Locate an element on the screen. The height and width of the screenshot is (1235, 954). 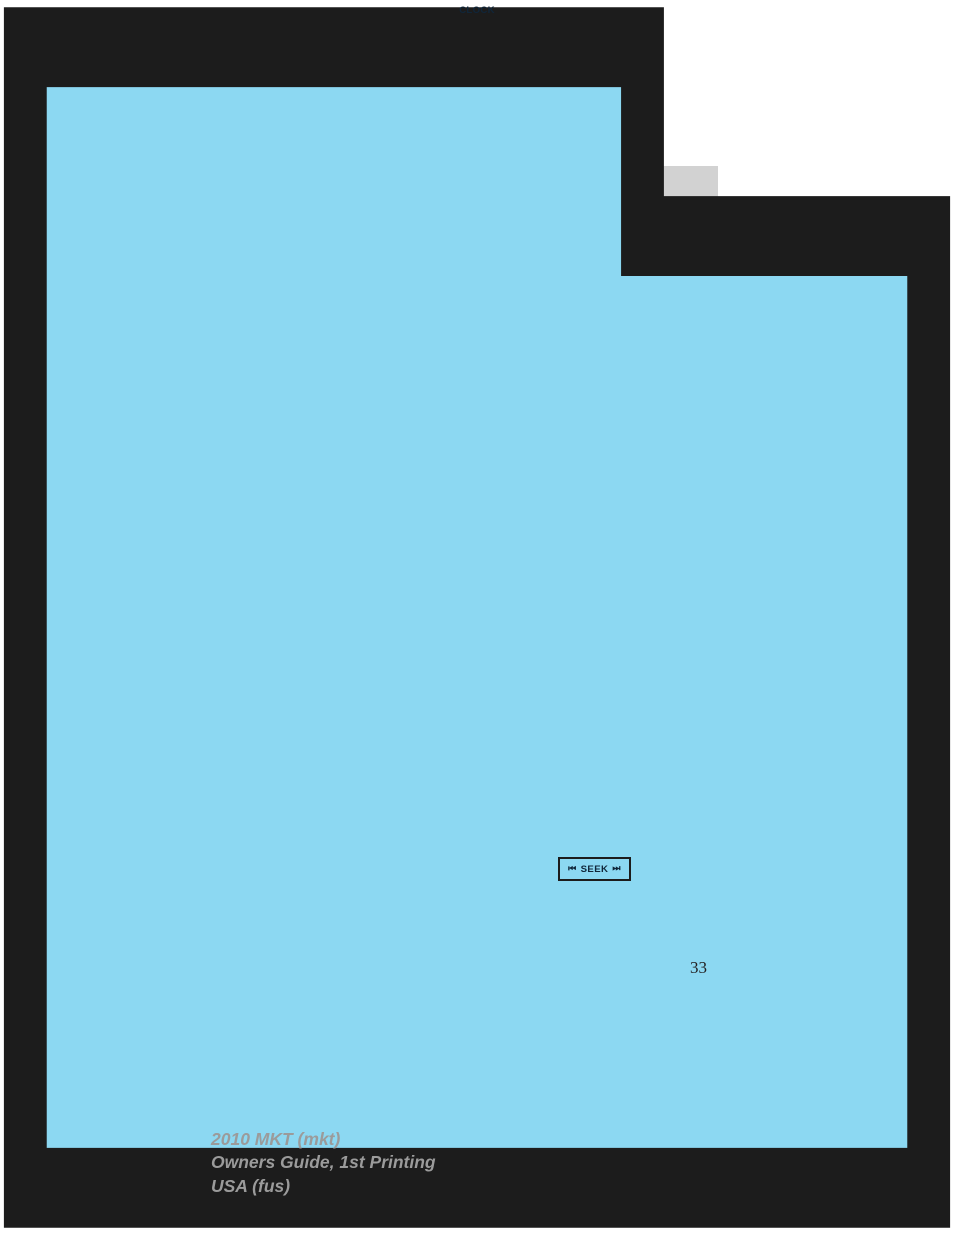
seek-button-label: SEEK is located at coordinates (594, 869).